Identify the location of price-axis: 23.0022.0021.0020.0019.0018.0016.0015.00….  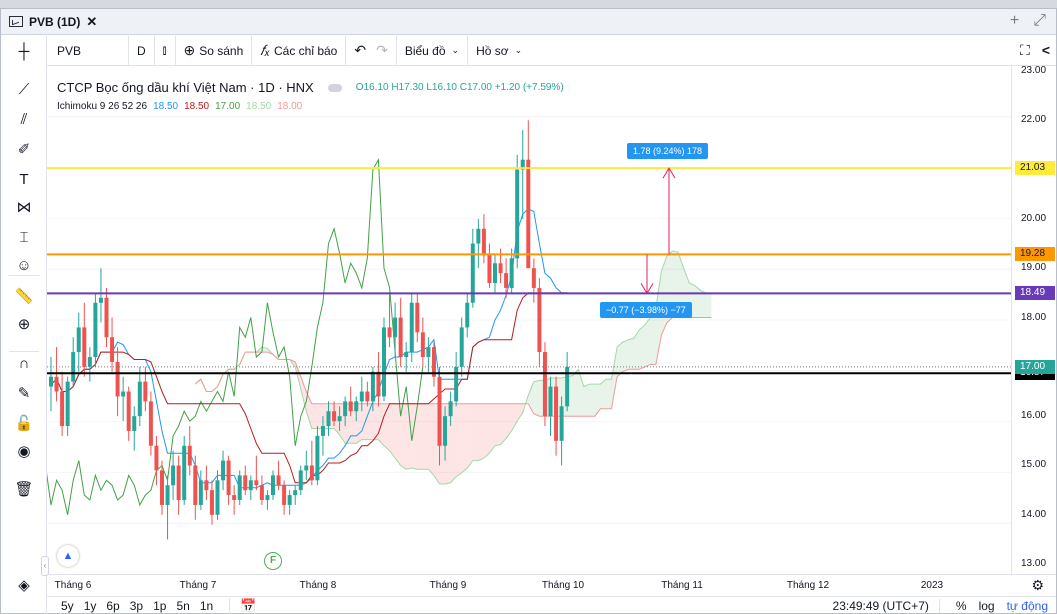
(1033, 319).